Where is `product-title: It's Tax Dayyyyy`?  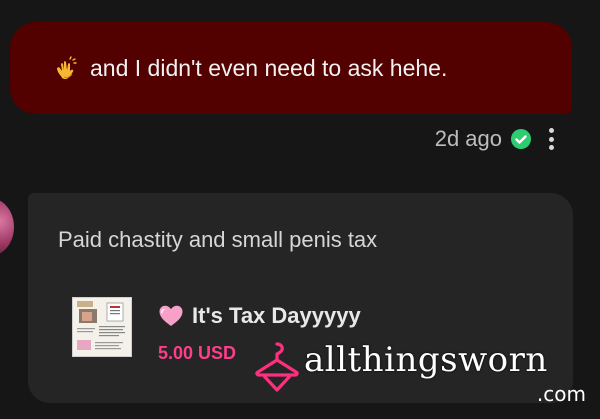 product-title: It's Tax Dayyyyy is located at coordinates (259, 316).